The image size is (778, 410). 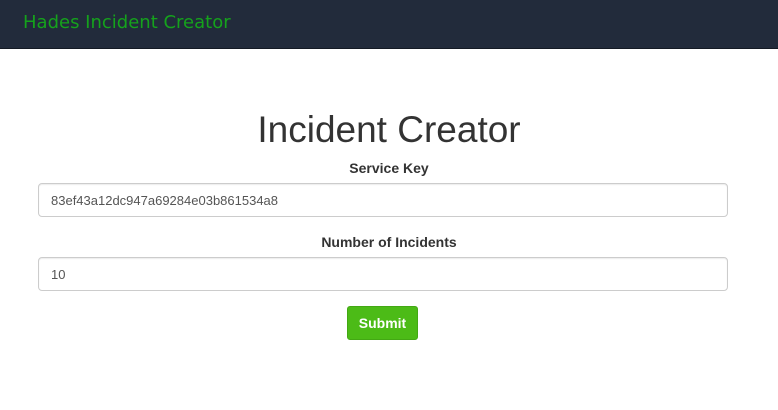 What do you see at coordinates (389, 24) in the screenshot?
I see `top-navbar: Hades Incident Creator` at bounding box center [389, 24].